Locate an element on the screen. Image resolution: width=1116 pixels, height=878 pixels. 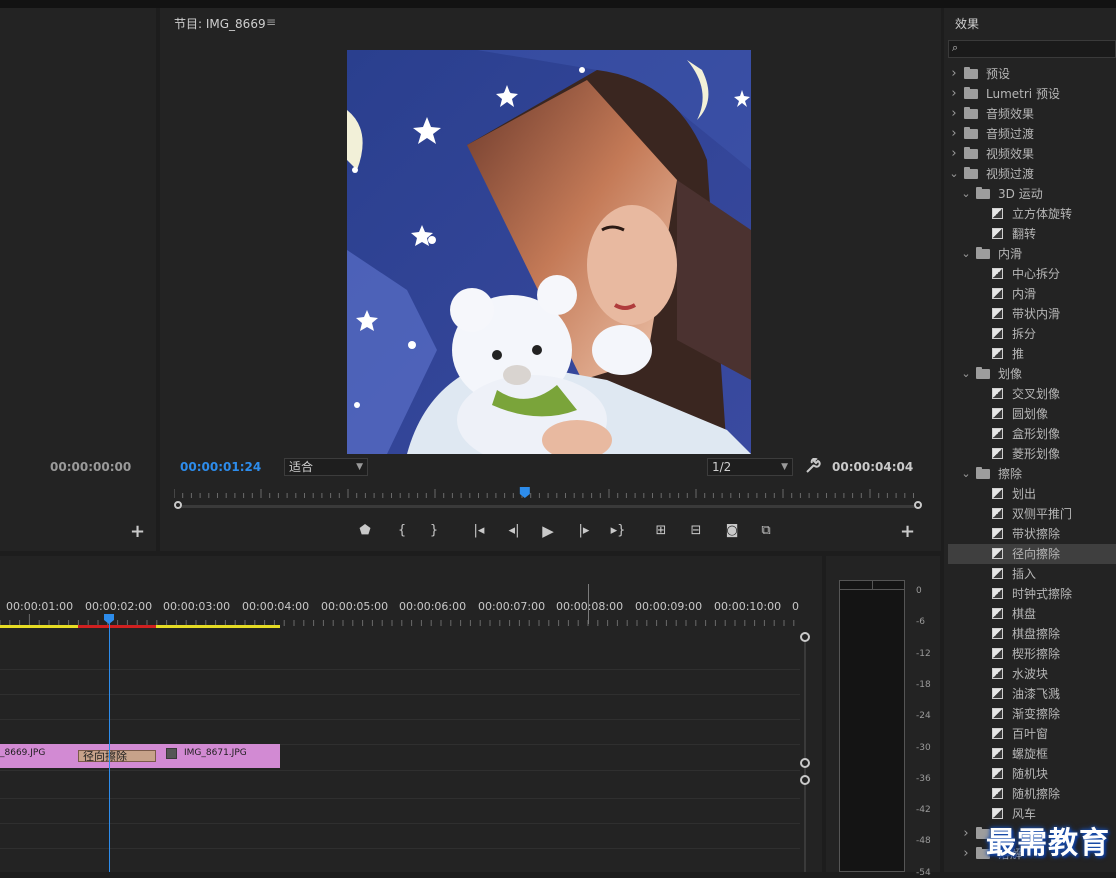
effects-transition-row: 立方体旋转 is located at coordinates (1032, 214).